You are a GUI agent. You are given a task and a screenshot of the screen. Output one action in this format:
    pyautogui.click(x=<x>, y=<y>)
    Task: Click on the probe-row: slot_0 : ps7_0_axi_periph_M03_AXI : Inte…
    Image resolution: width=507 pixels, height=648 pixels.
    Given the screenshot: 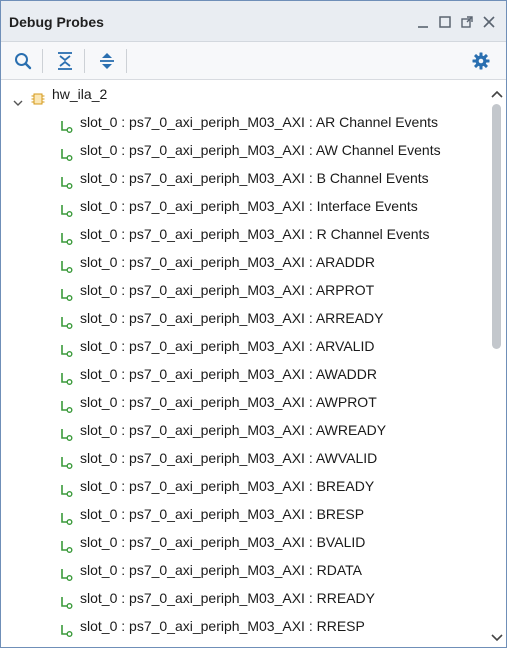 What is the action you would take?
    pyautogui.click(x=243, y=206)
    